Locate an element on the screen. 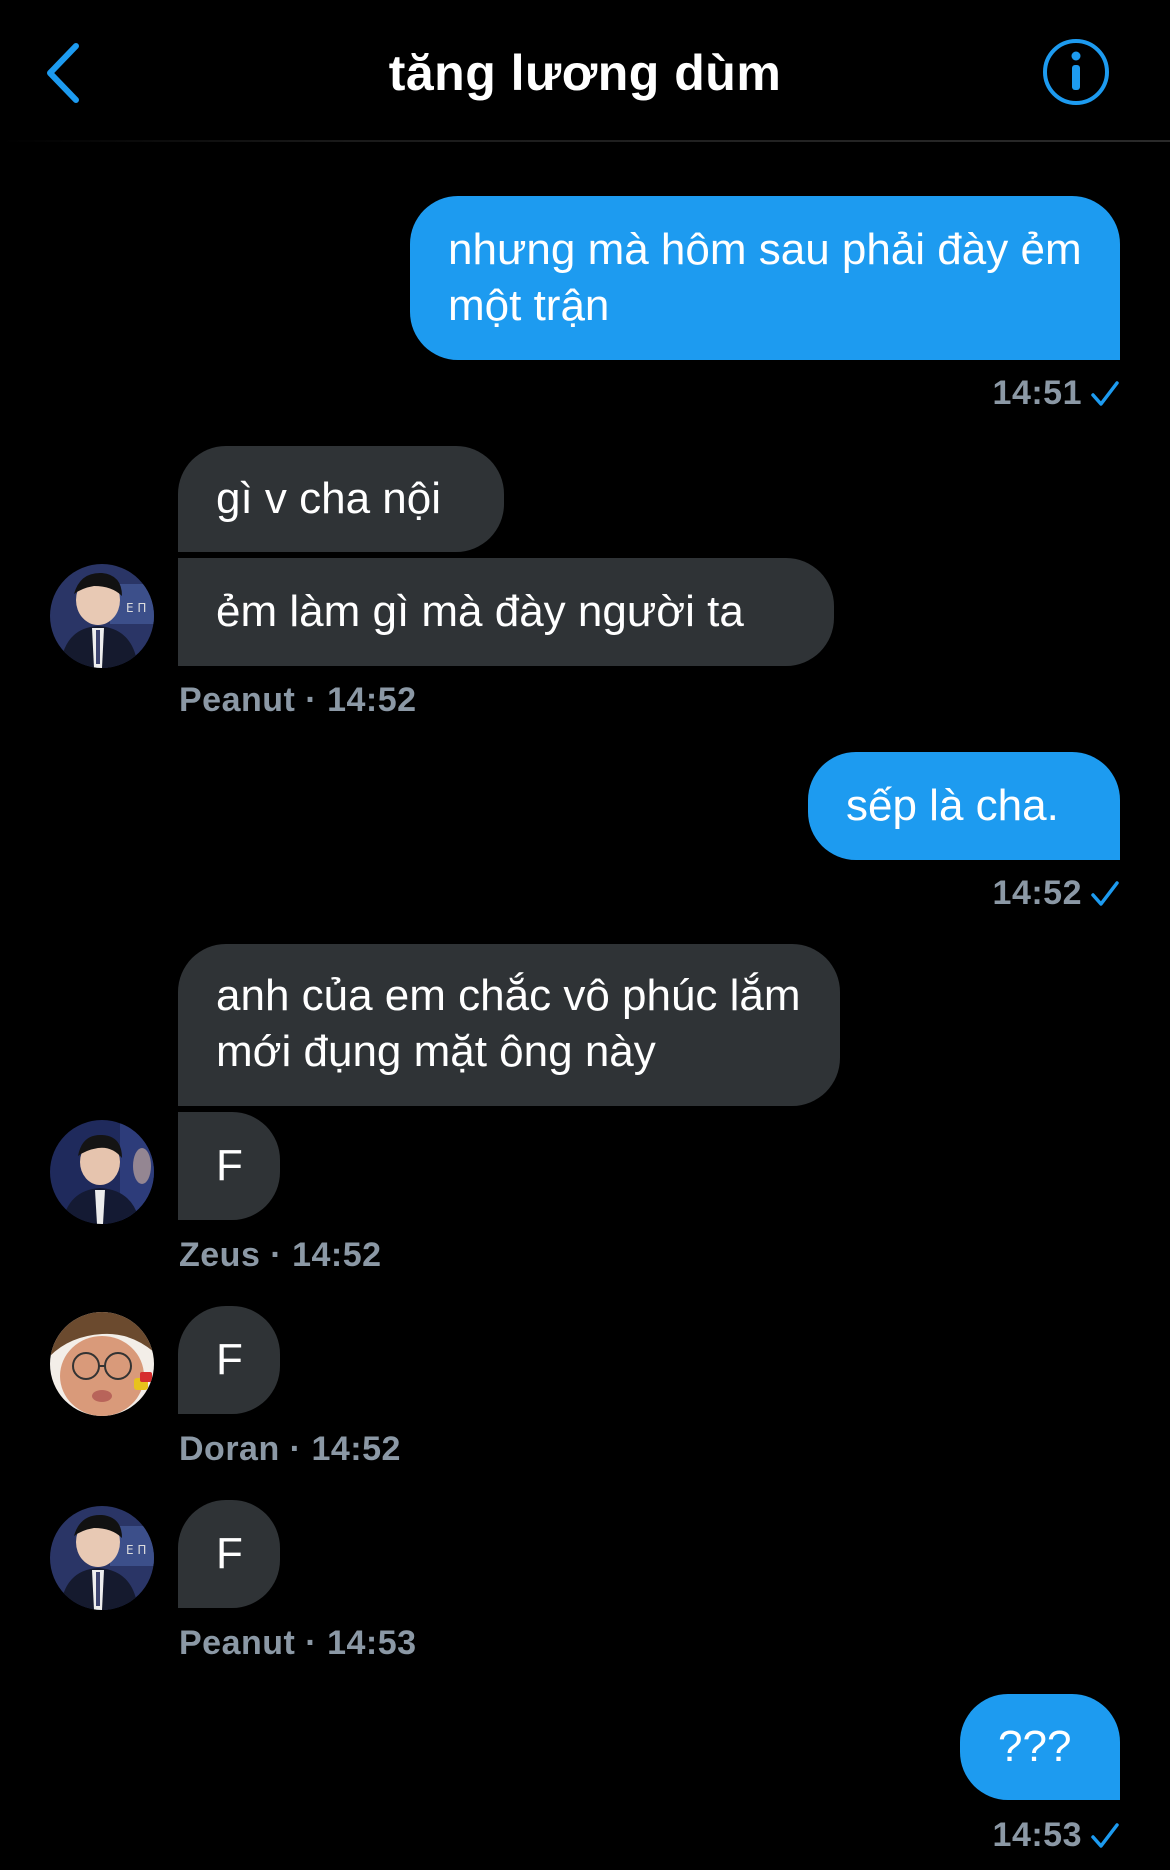 The height and width of the screenshot is (1870, 1170). sent-message-bubble: ??? is located at coordinates (1040, 1747).